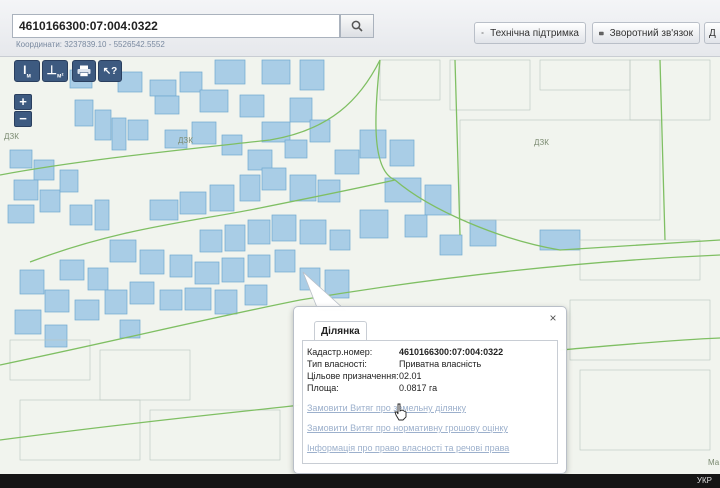 The height and width of the screenshot is (488, 720). I want to click on info-row-ownership: Тип власності: Приватна власність, so click(394, 364).